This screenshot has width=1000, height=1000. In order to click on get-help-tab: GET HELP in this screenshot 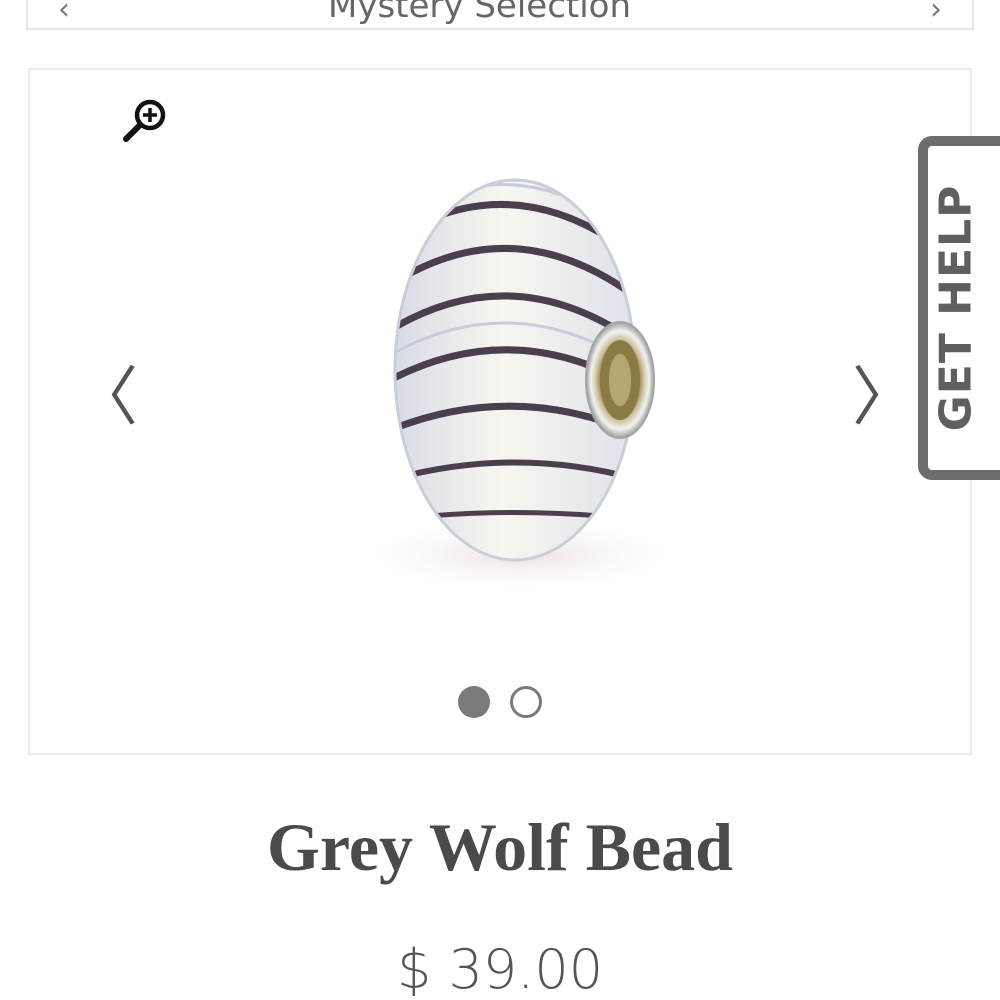, I will do `click(959, 308)`.